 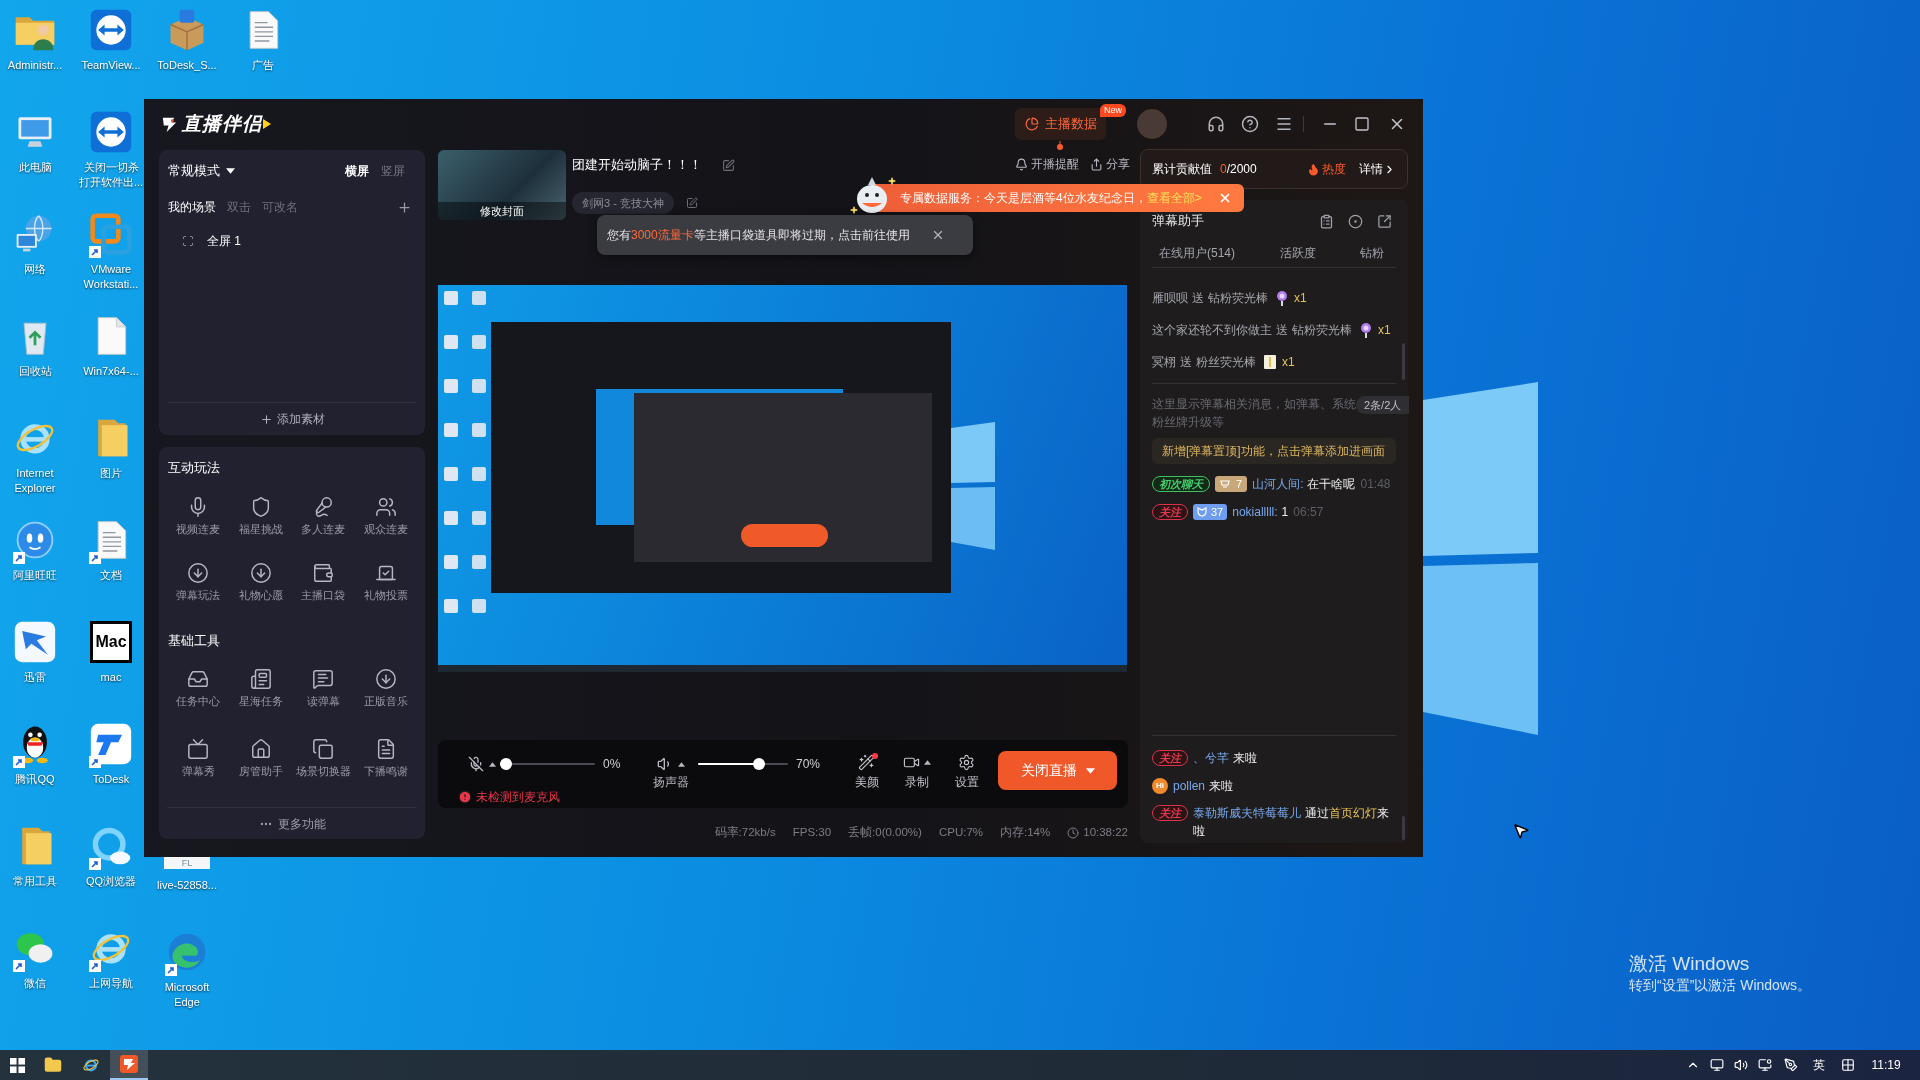 I want to click on feature-button: 星海任务, so click(x=260, y=688).